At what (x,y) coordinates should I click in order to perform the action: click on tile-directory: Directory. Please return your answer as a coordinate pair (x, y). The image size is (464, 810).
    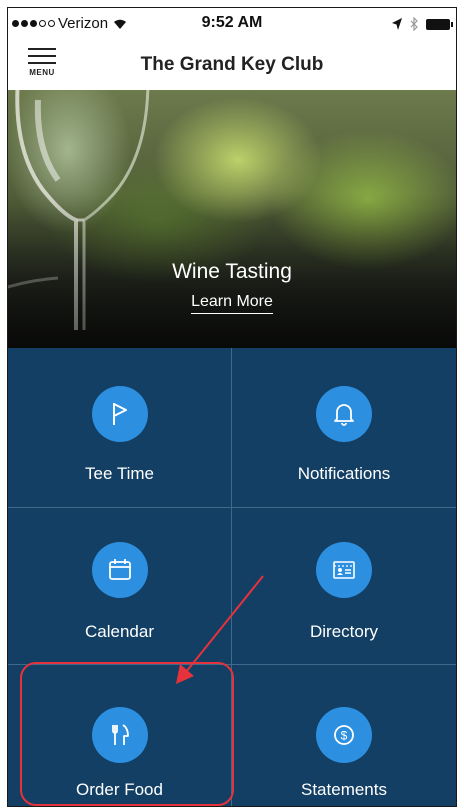
    Looking at the image, I should click on (344, 586).